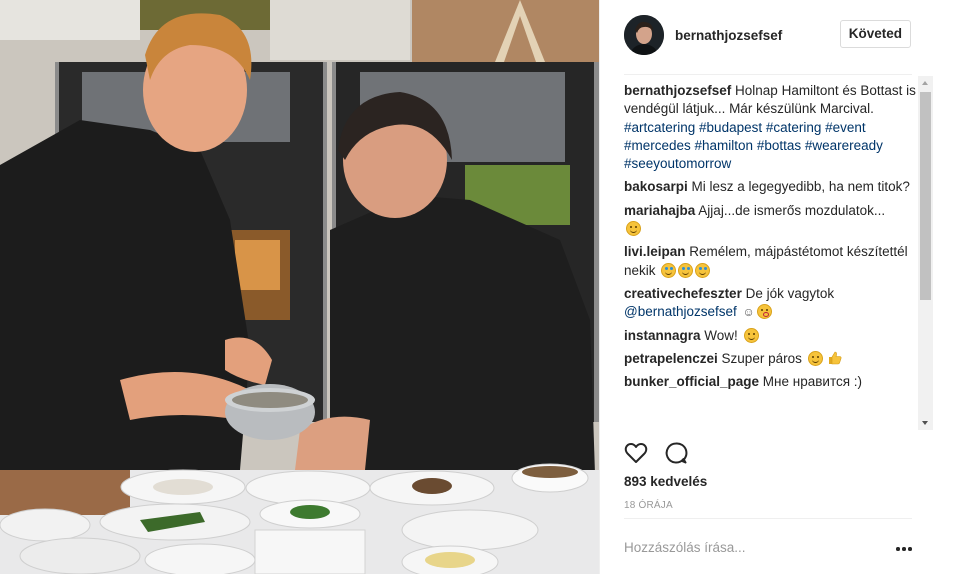  Describe the element at coordinates (680, 311) in the screenshot. I see `comment-mention: @bernathjozsefsef` at that location.